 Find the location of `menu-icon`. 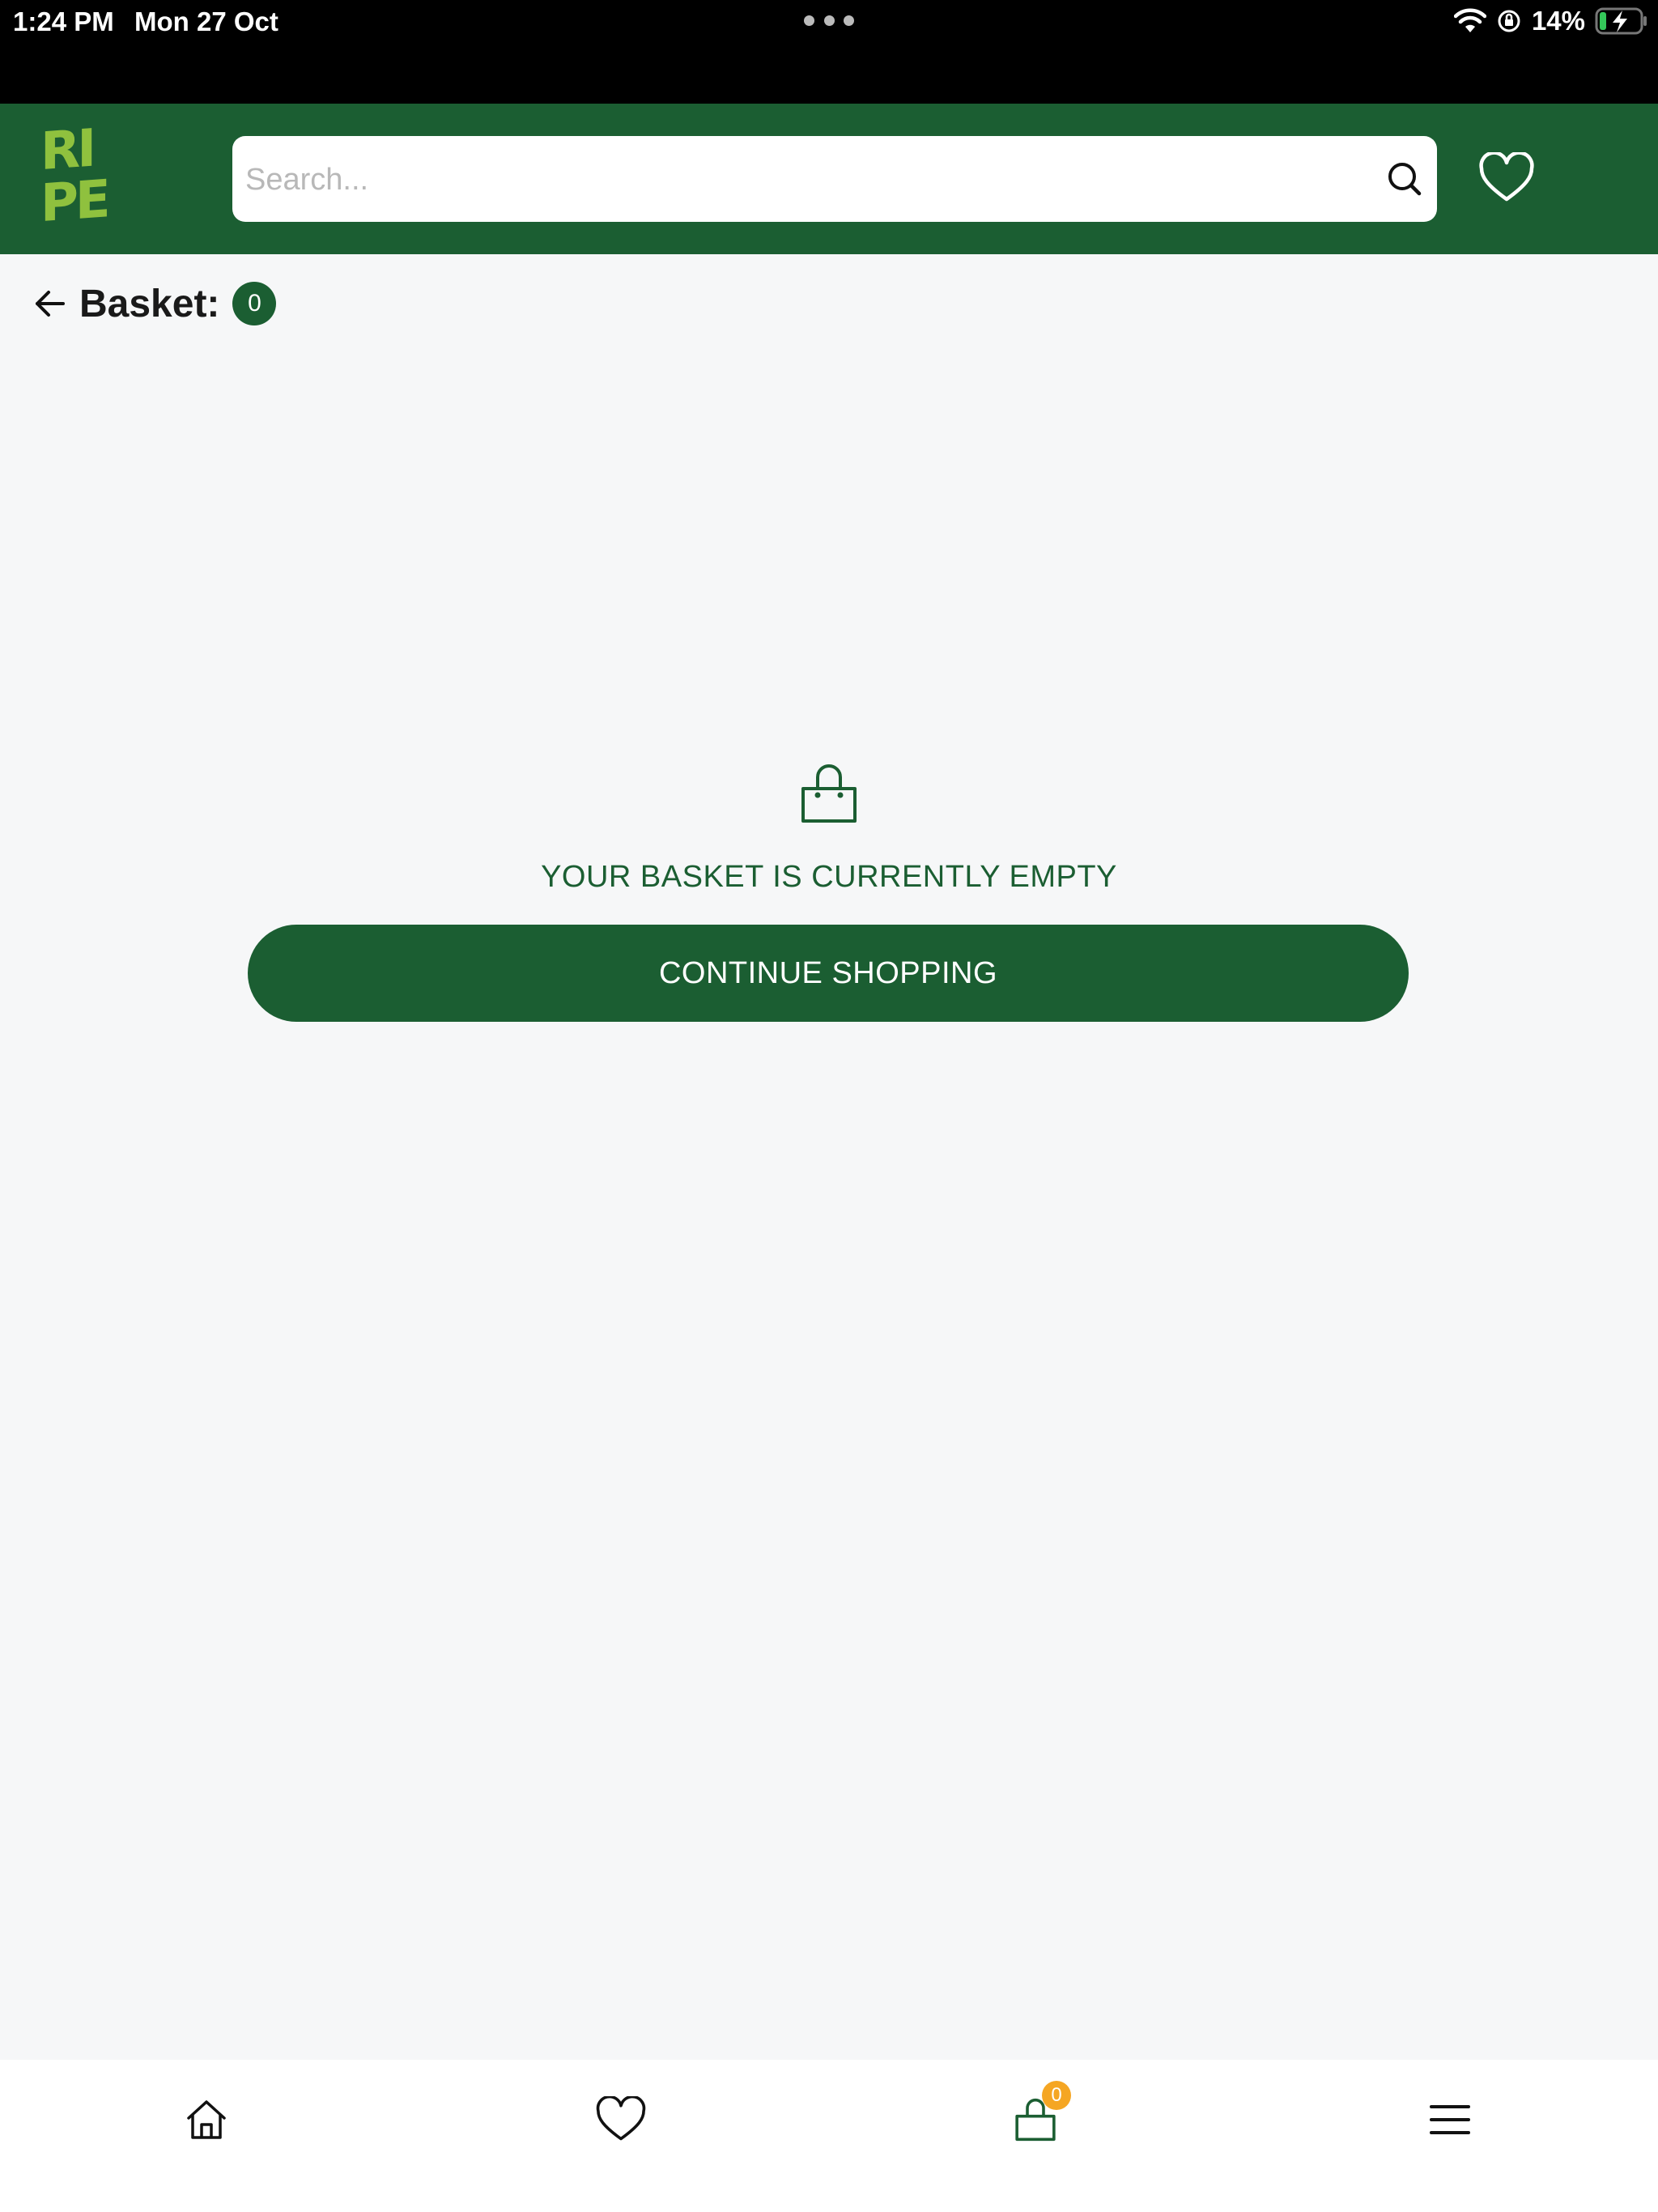

menu-icon is located at coordinates (1450, 2119).